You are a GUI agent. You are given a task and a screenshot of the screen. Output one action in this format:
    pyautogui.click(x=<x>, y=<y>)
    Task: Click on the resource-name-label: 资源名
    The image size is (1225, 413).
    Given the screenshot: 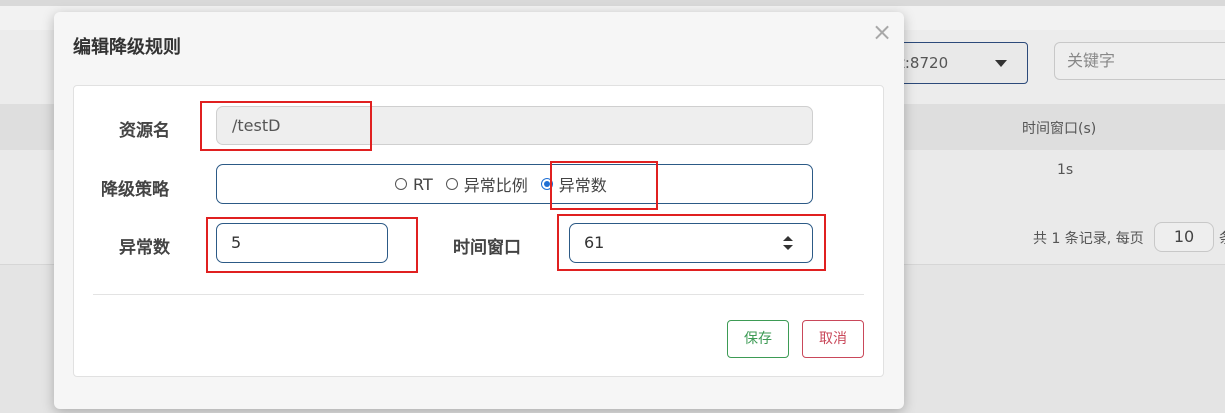 What is the action you would take?
    pyautogui.click(x=144, y=131)
    